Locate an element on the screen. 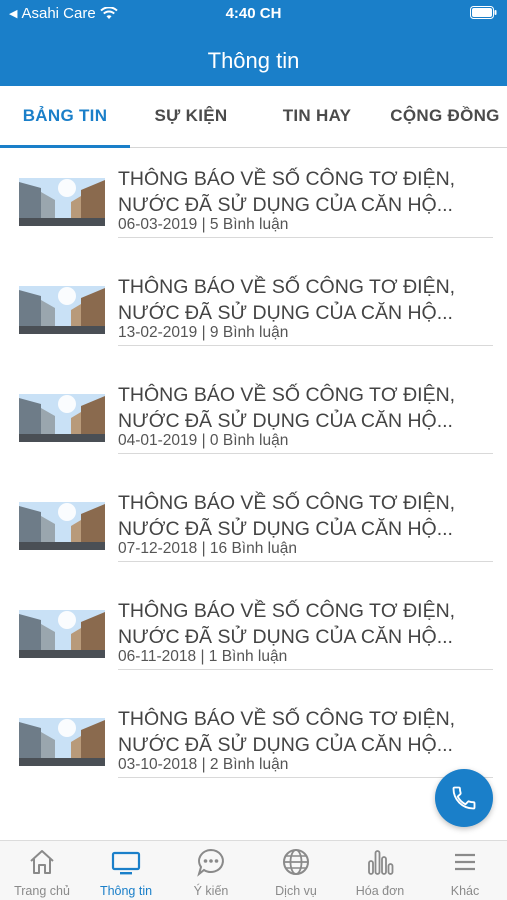 This screenshot has width=507, height=900. active-tab-indicator is located at coordinates (65, 146).